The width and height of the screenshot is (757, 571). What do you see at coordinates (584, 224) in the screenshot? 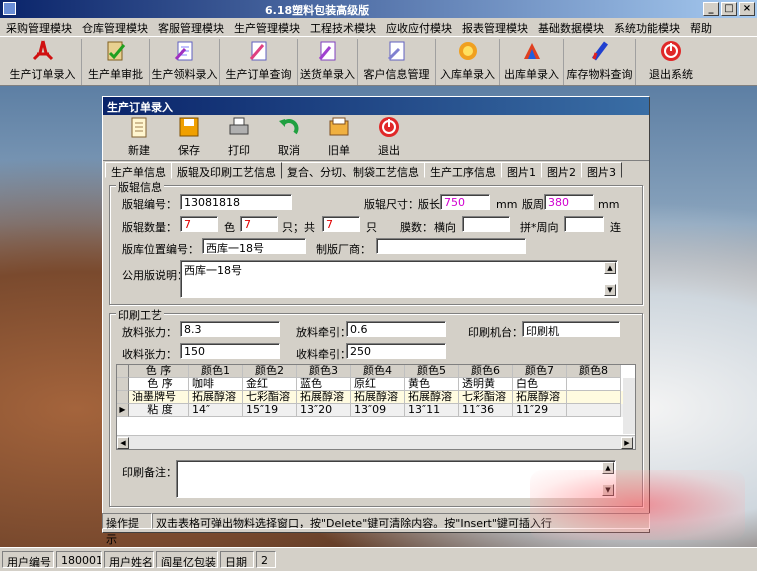
I see `circum-field` at bounding box center [584, 224].